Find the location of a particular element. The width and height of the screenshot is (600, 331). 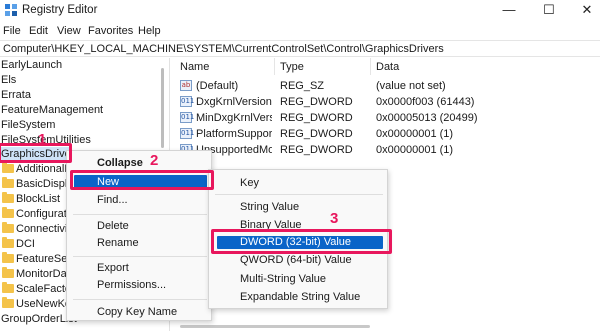

value-data: (value not set) is located at coordinates (411, 86).